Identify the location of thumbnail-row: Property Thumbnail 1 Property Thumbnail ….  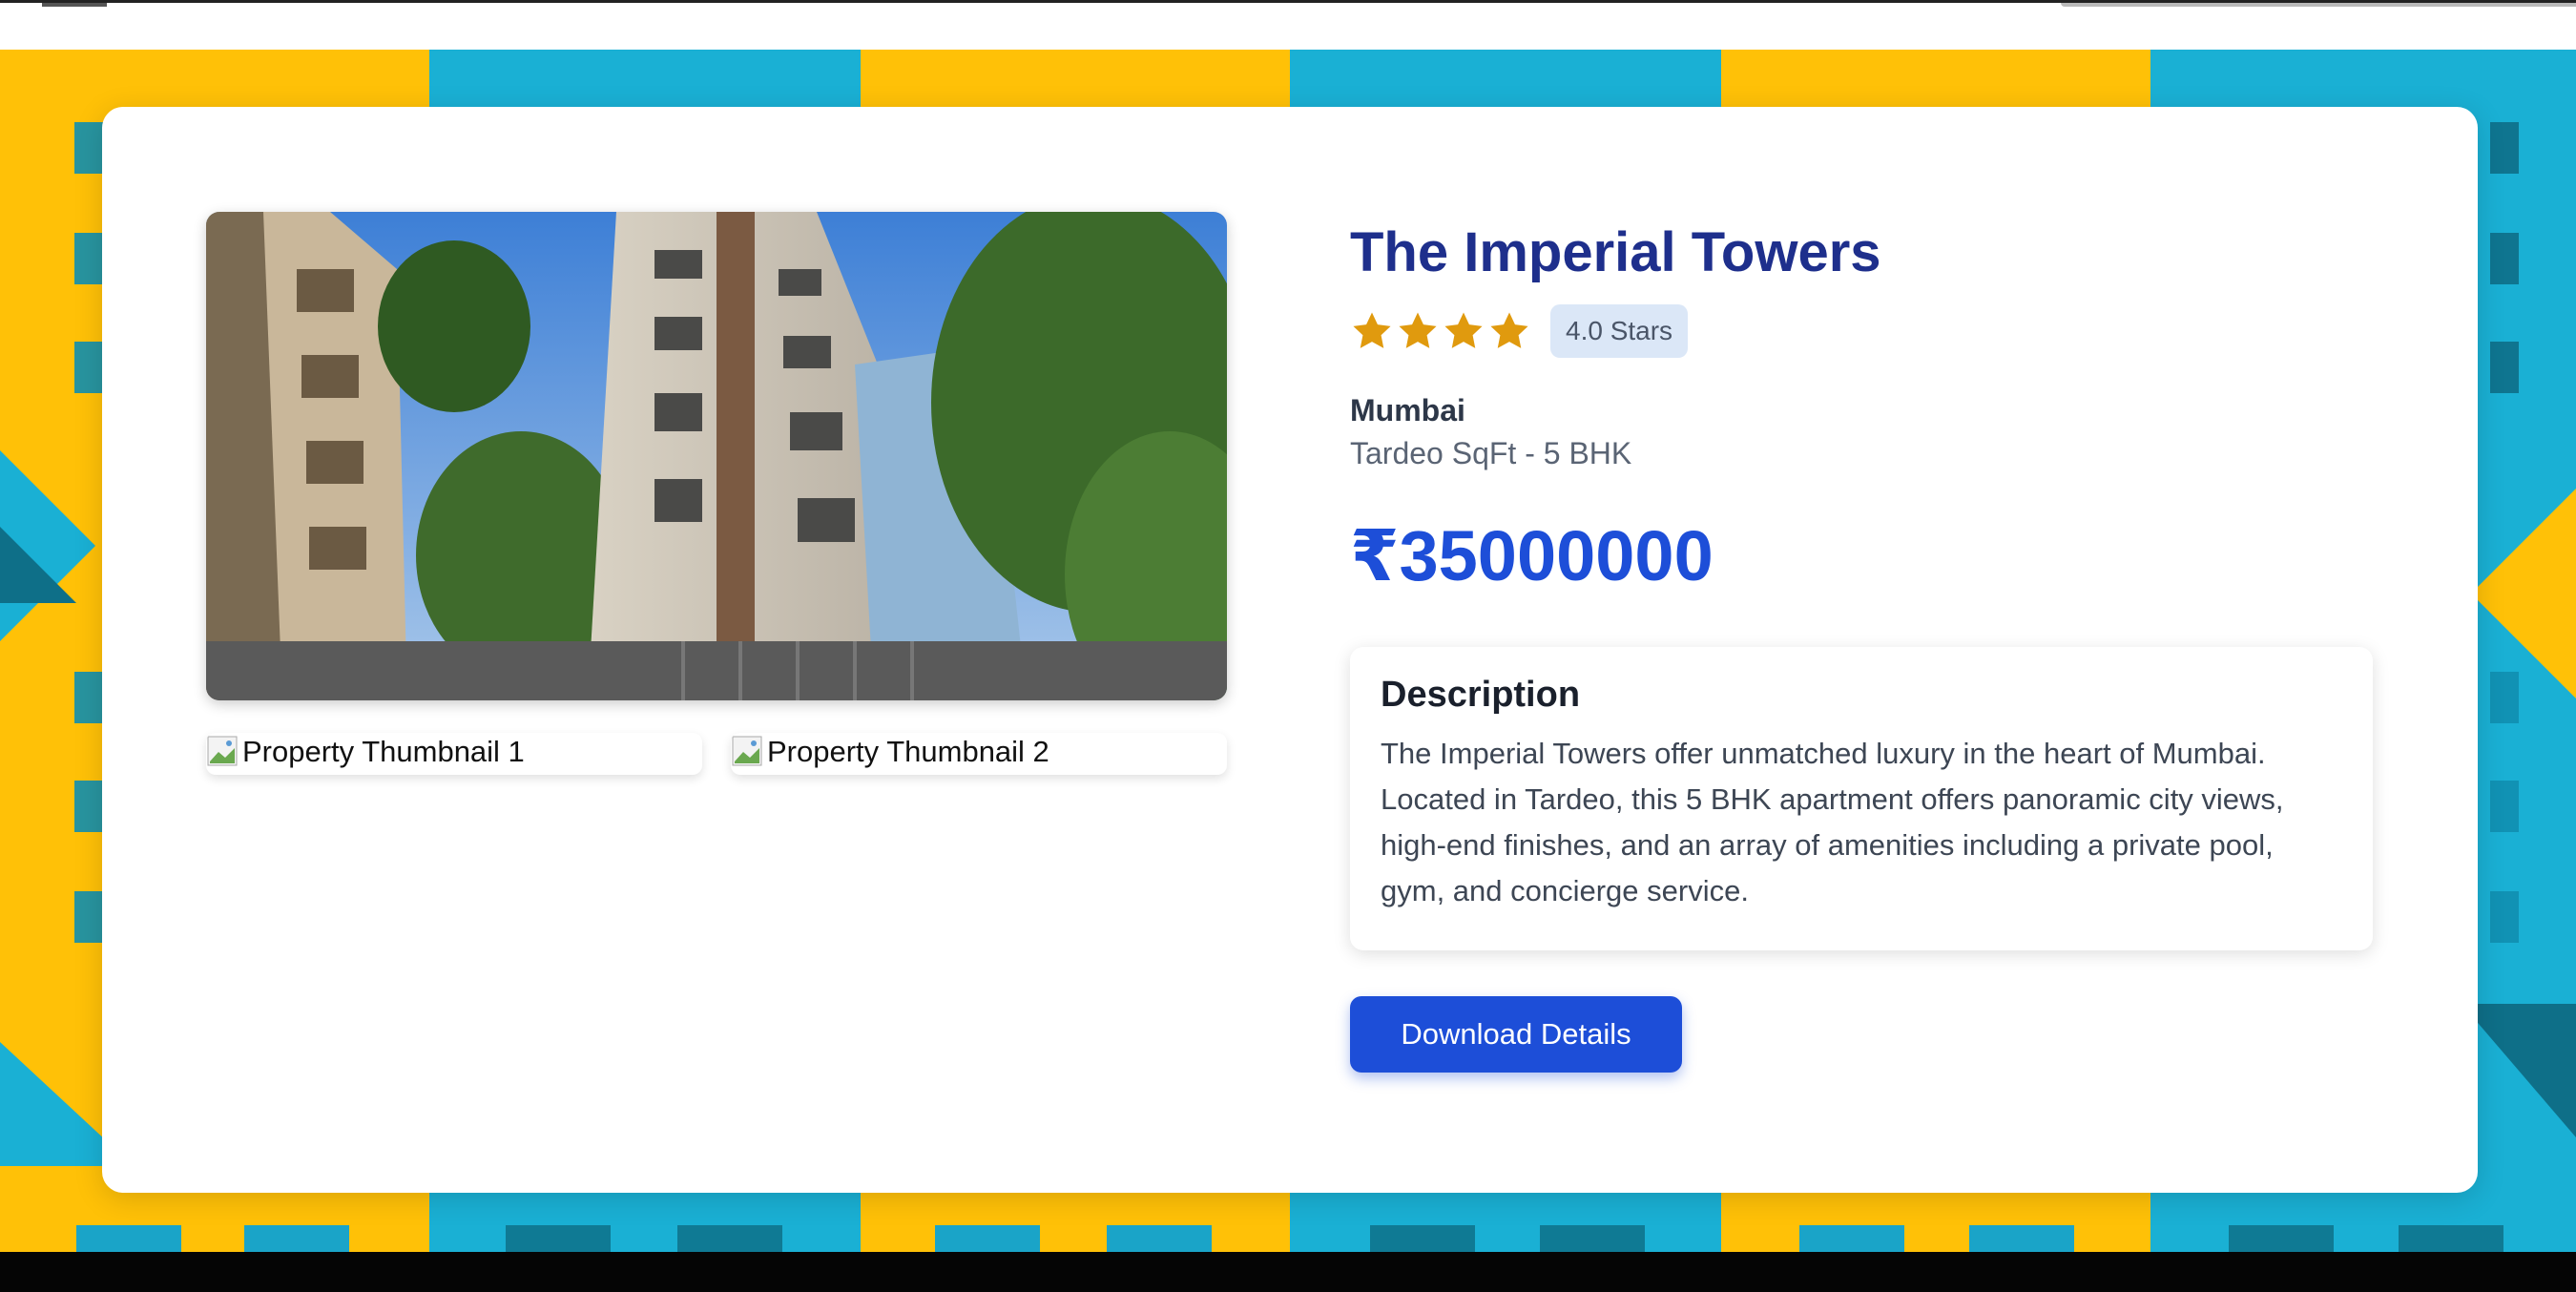
(716, 754).